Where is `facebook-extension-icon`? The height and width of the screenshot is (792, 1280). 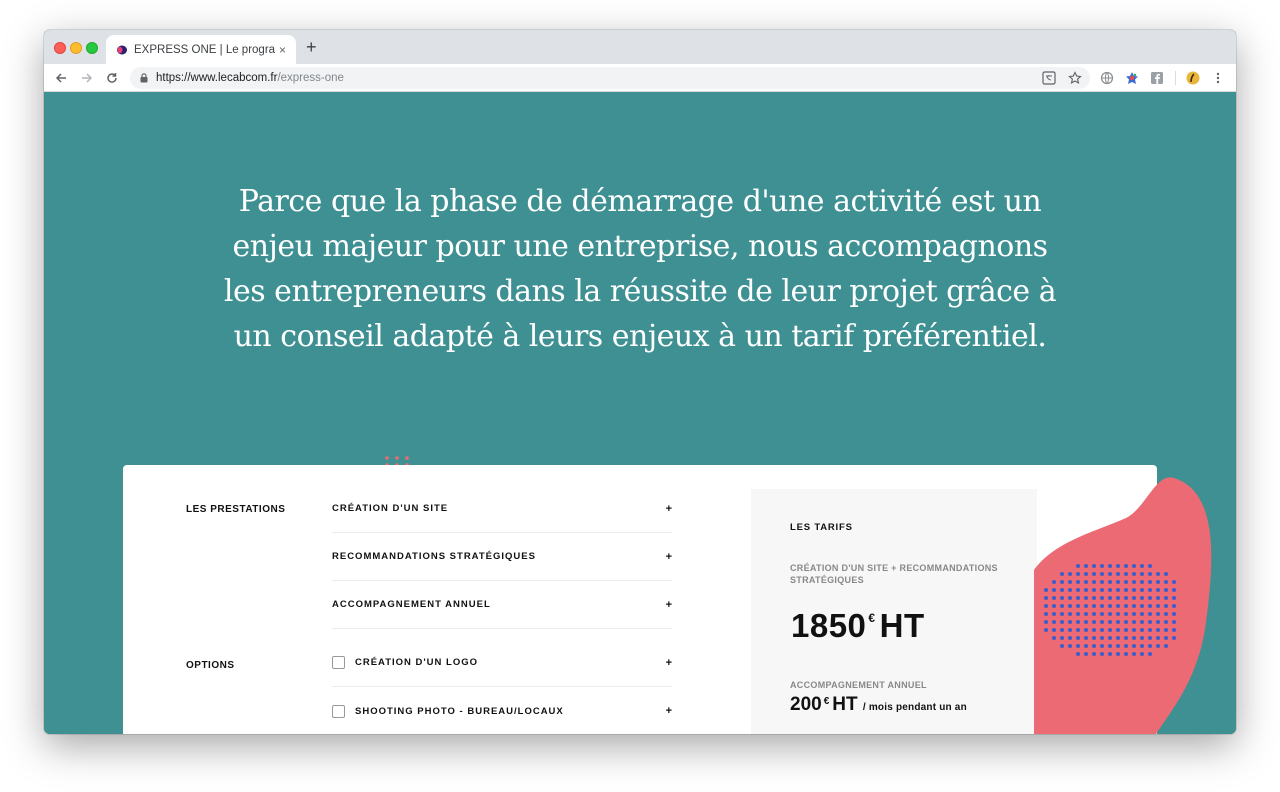
facebook-extension-icon is located at coordinates (1157, 78).